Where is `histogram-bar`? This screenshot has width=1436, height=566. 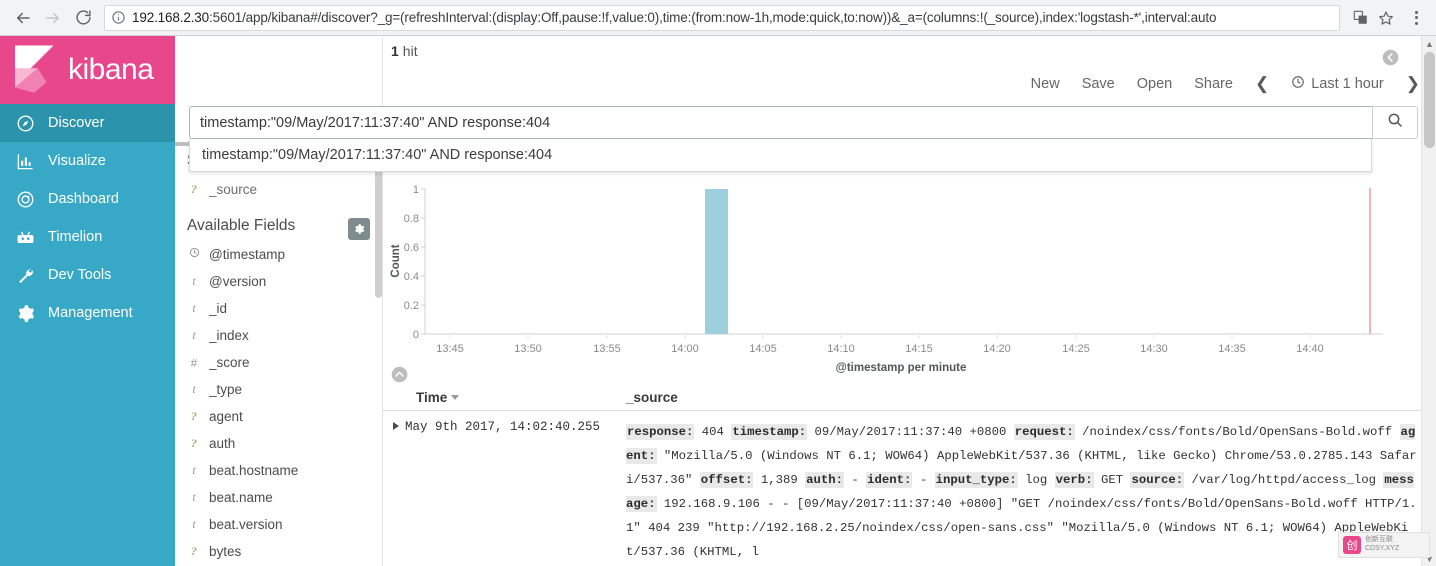 histogram-bar is located at coordinates (716, 261).